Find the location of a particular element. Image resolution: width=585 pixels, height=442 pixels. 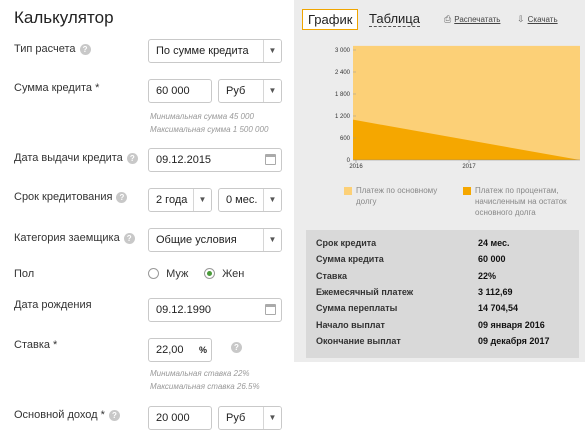

y-tick-label: 1 200 is located at coordinates (343, 117).